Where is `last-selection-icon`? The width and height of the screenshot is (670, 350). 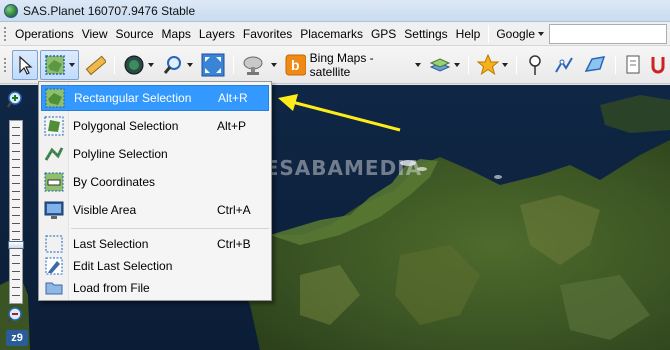 last-selection-icon is located at coordinates (54, 244).